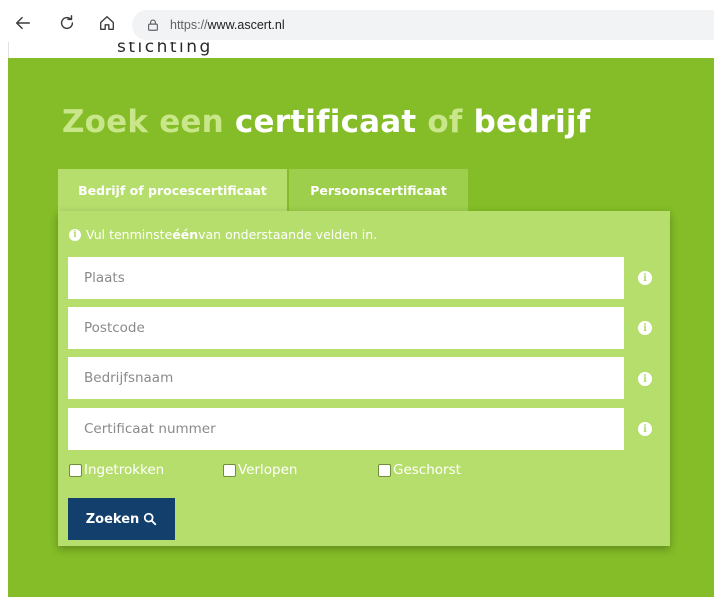 The height and width of the screenshot is (597, 714). I want to click on reload-button, so click(67, 23).